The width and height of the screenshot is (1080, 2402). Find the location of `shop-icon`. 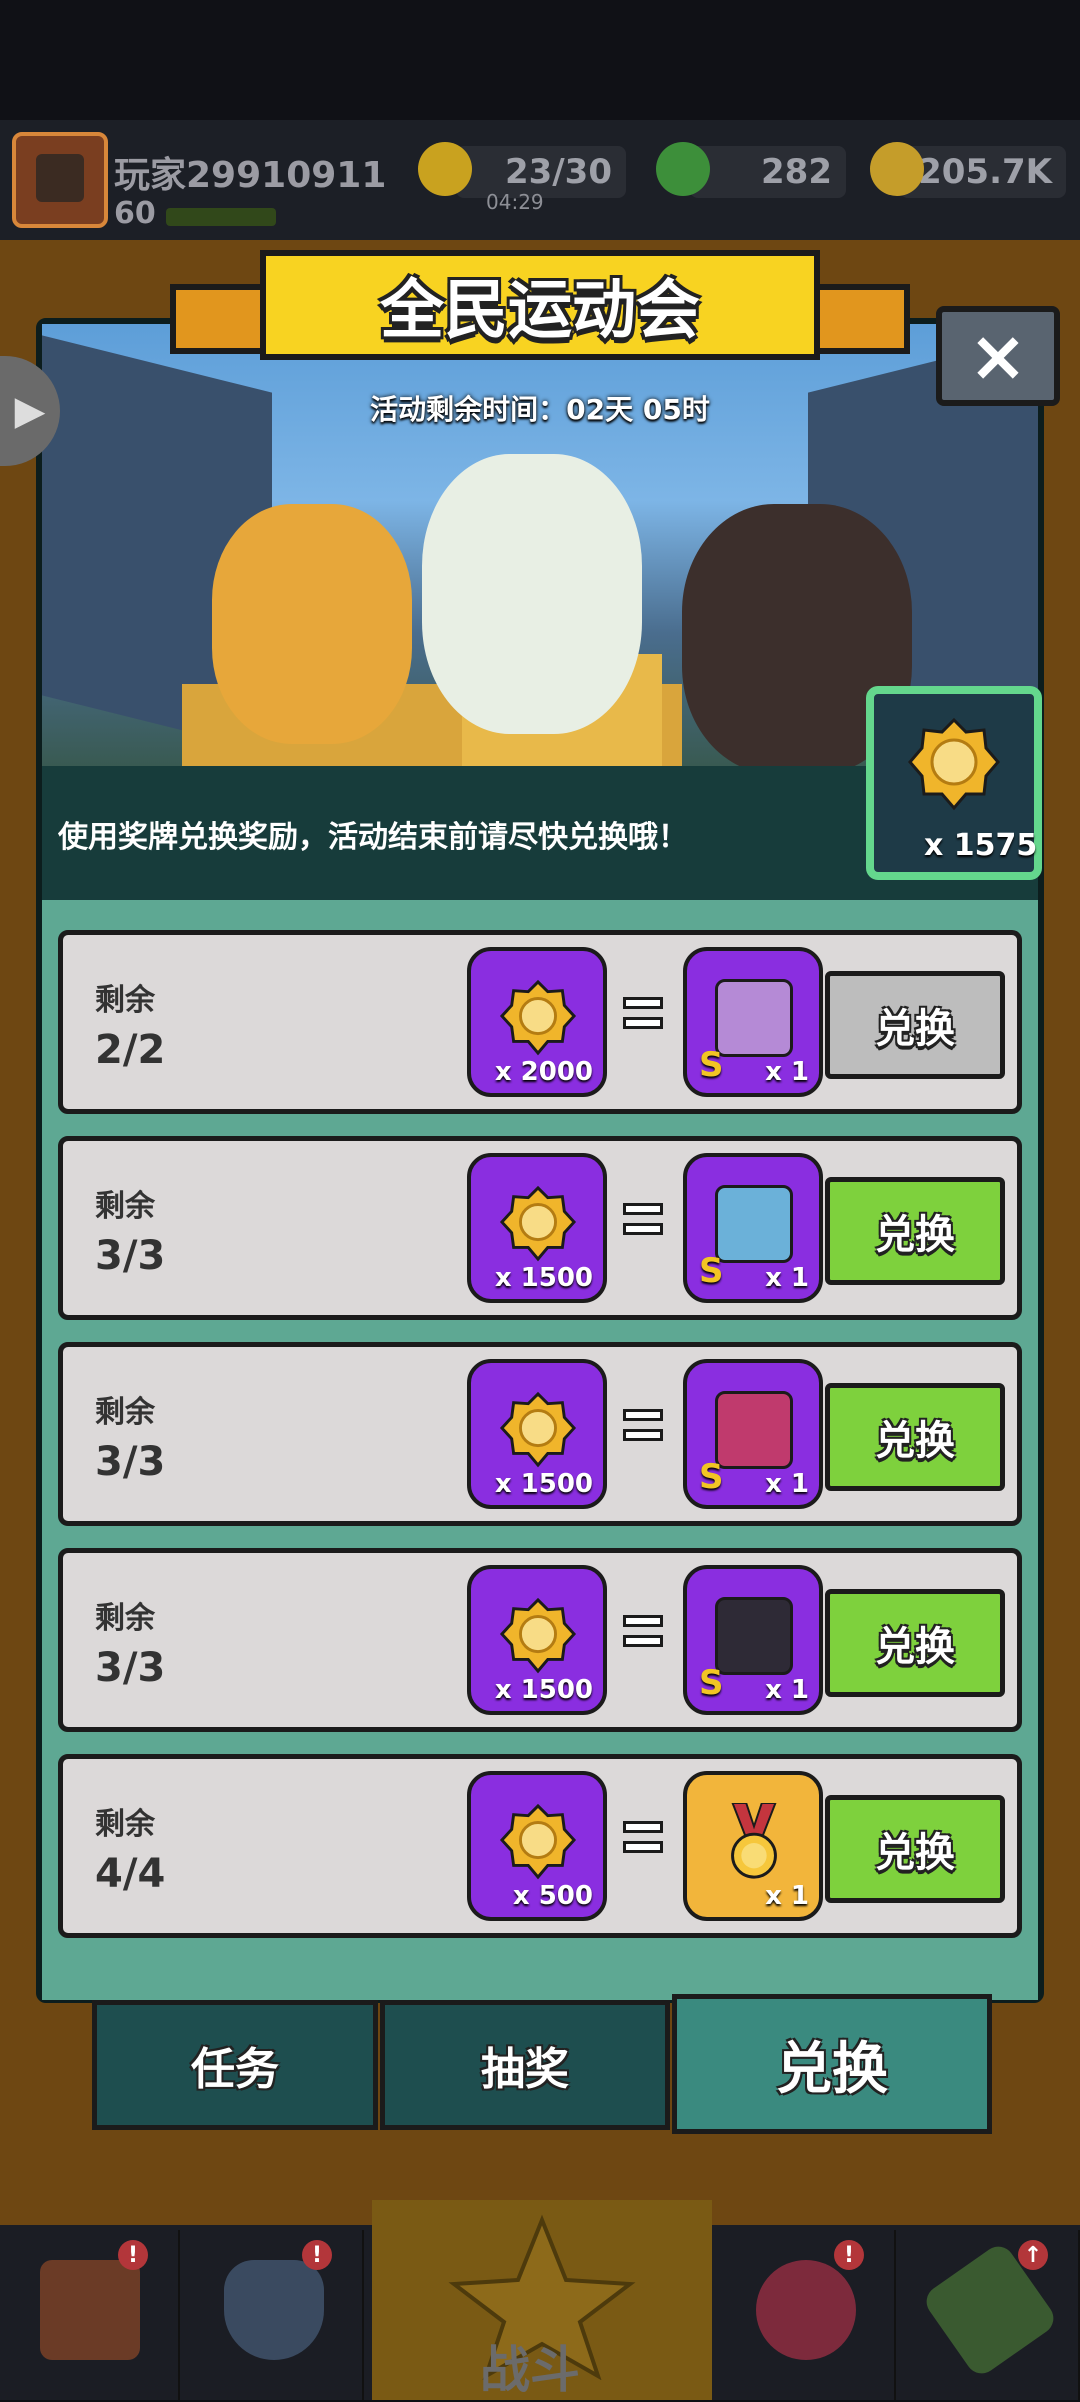

shop-icon is located at coordinates (90, 2310).